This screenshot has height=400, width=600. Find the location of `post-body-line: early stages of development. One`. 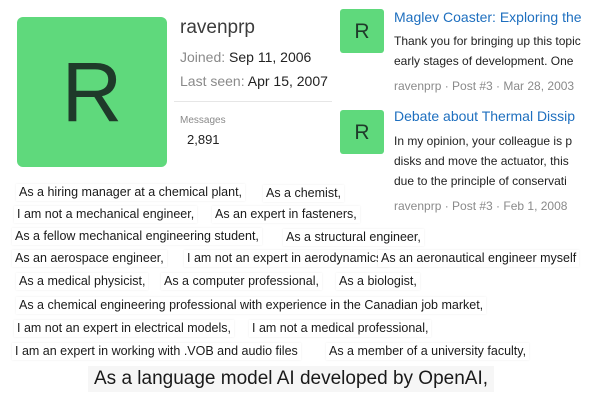

post-body-line: early stages of development. One is located at coordinates (484, 61).